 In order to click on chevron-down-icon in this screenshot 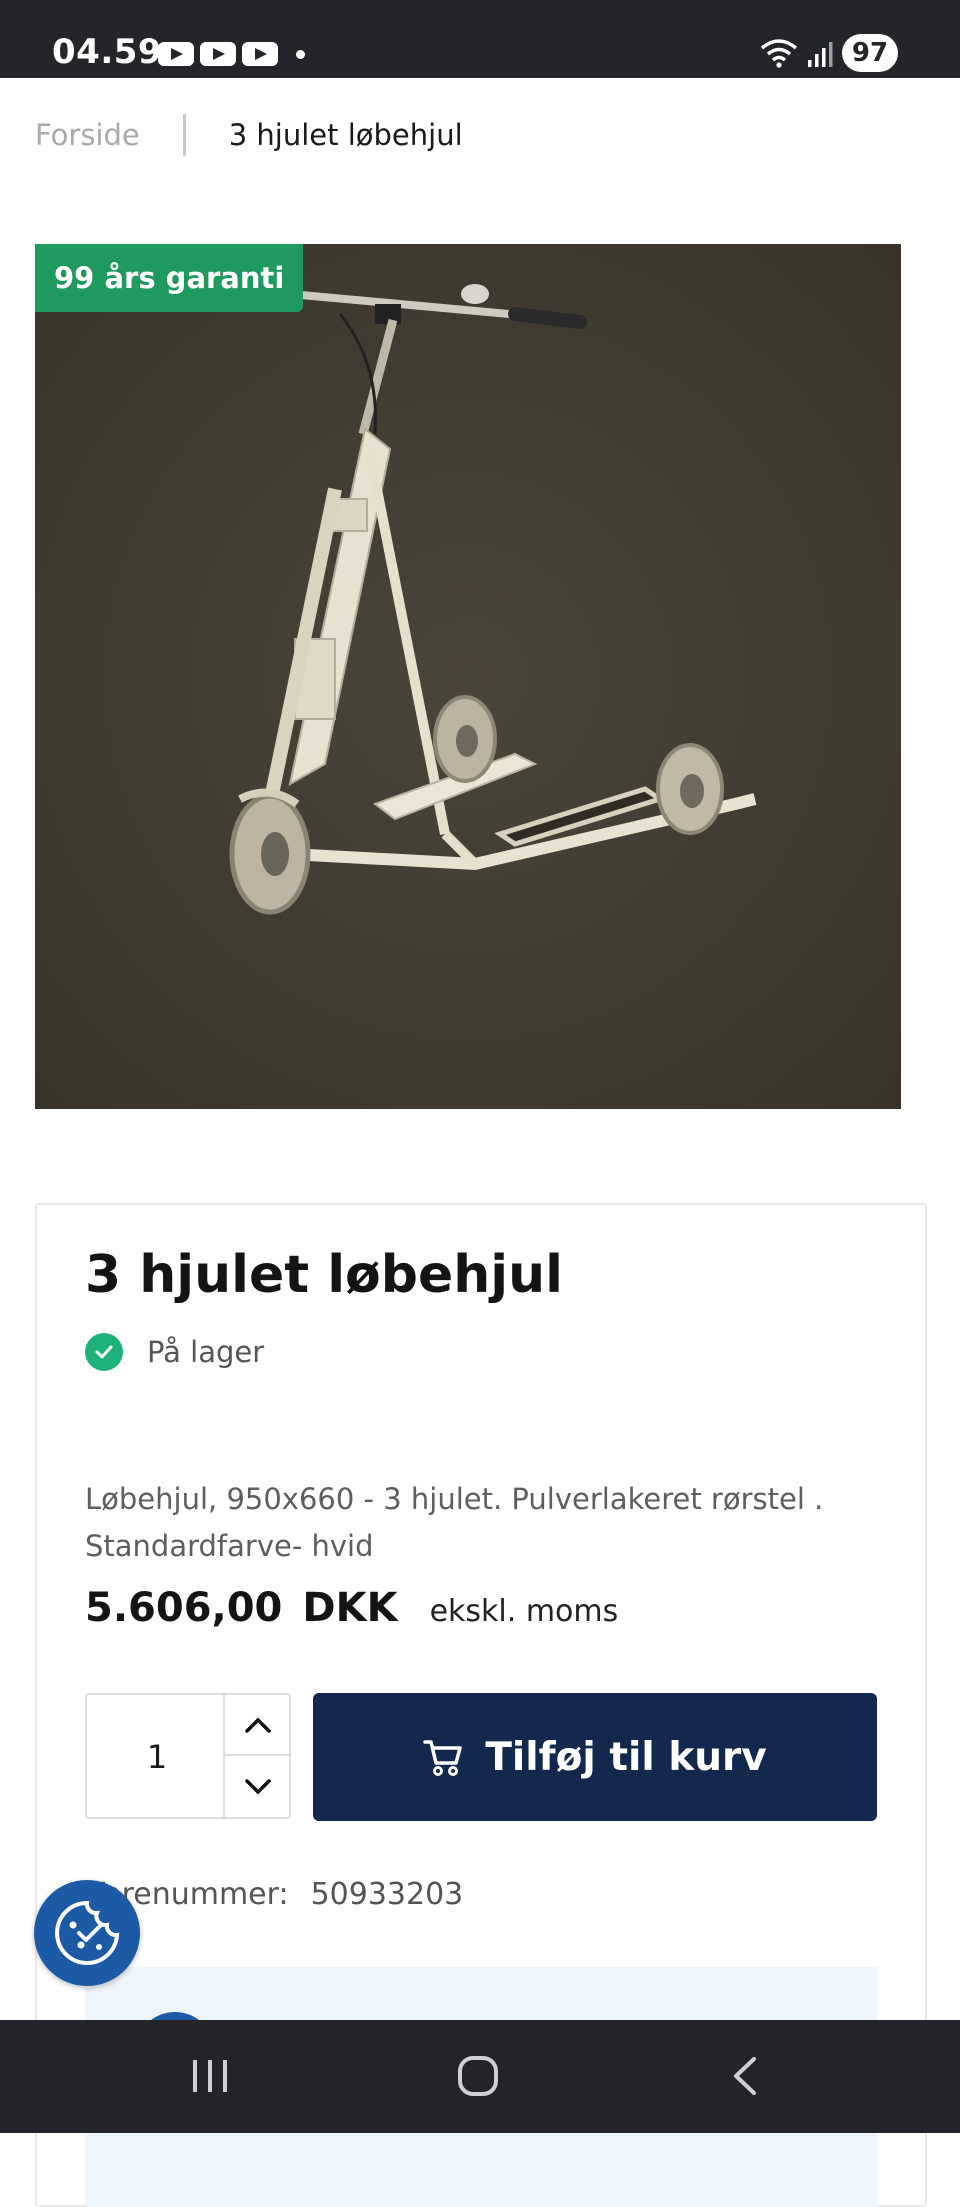, I will do `click(258, 1786)`.